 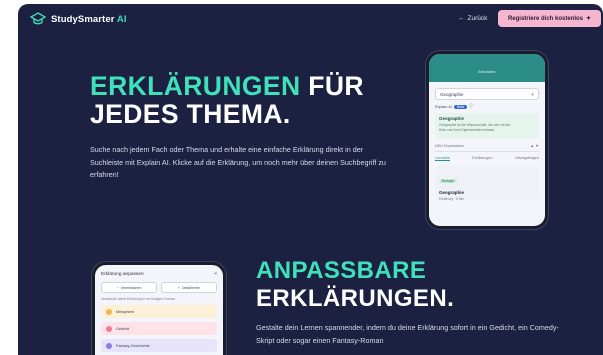 What do you see at coordinates (133, 345) in the screenshot?
I see `option-label: Fantasy-Geschichte` at bounding box center [133, 345].